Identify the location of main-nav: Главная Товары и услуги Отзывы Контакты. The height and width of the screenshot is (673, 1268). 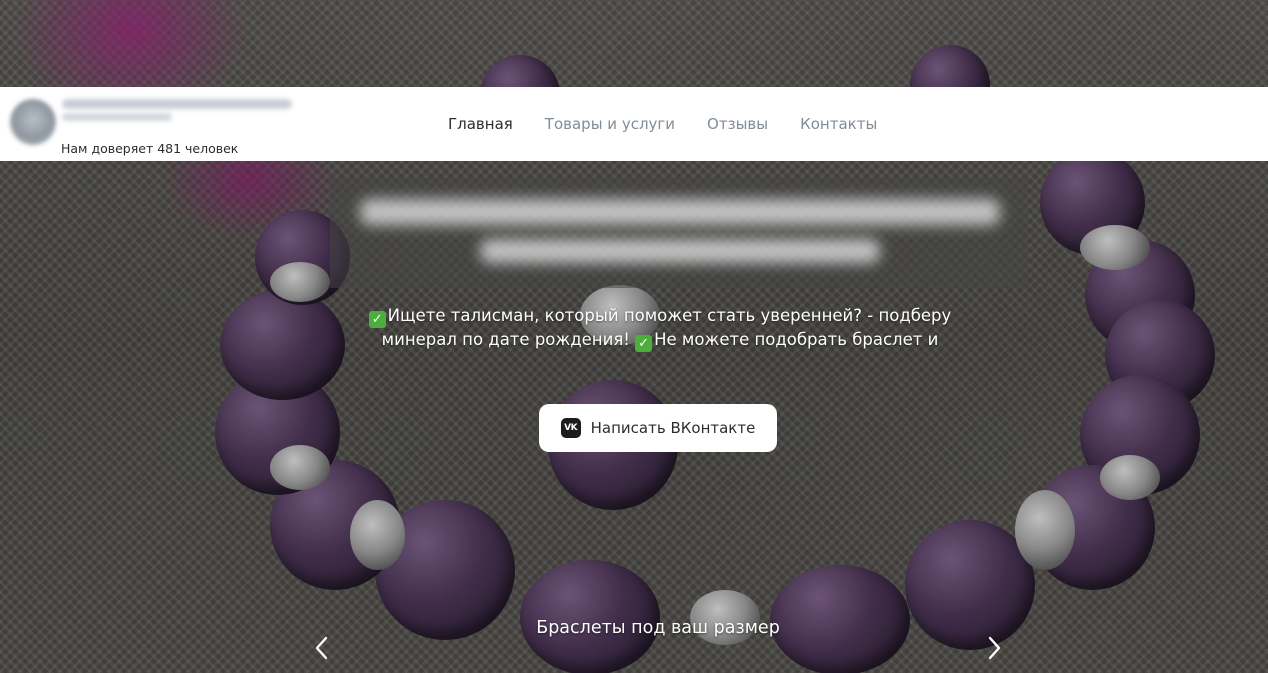
(662, 124).